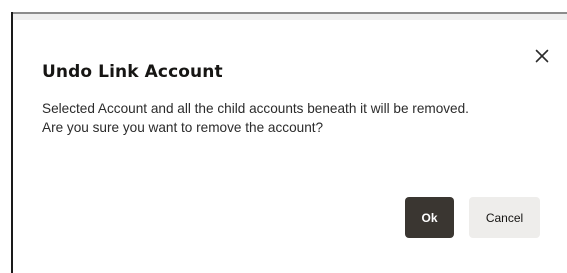  I want to click on cancel-button: Cancel, so click(504, 217).